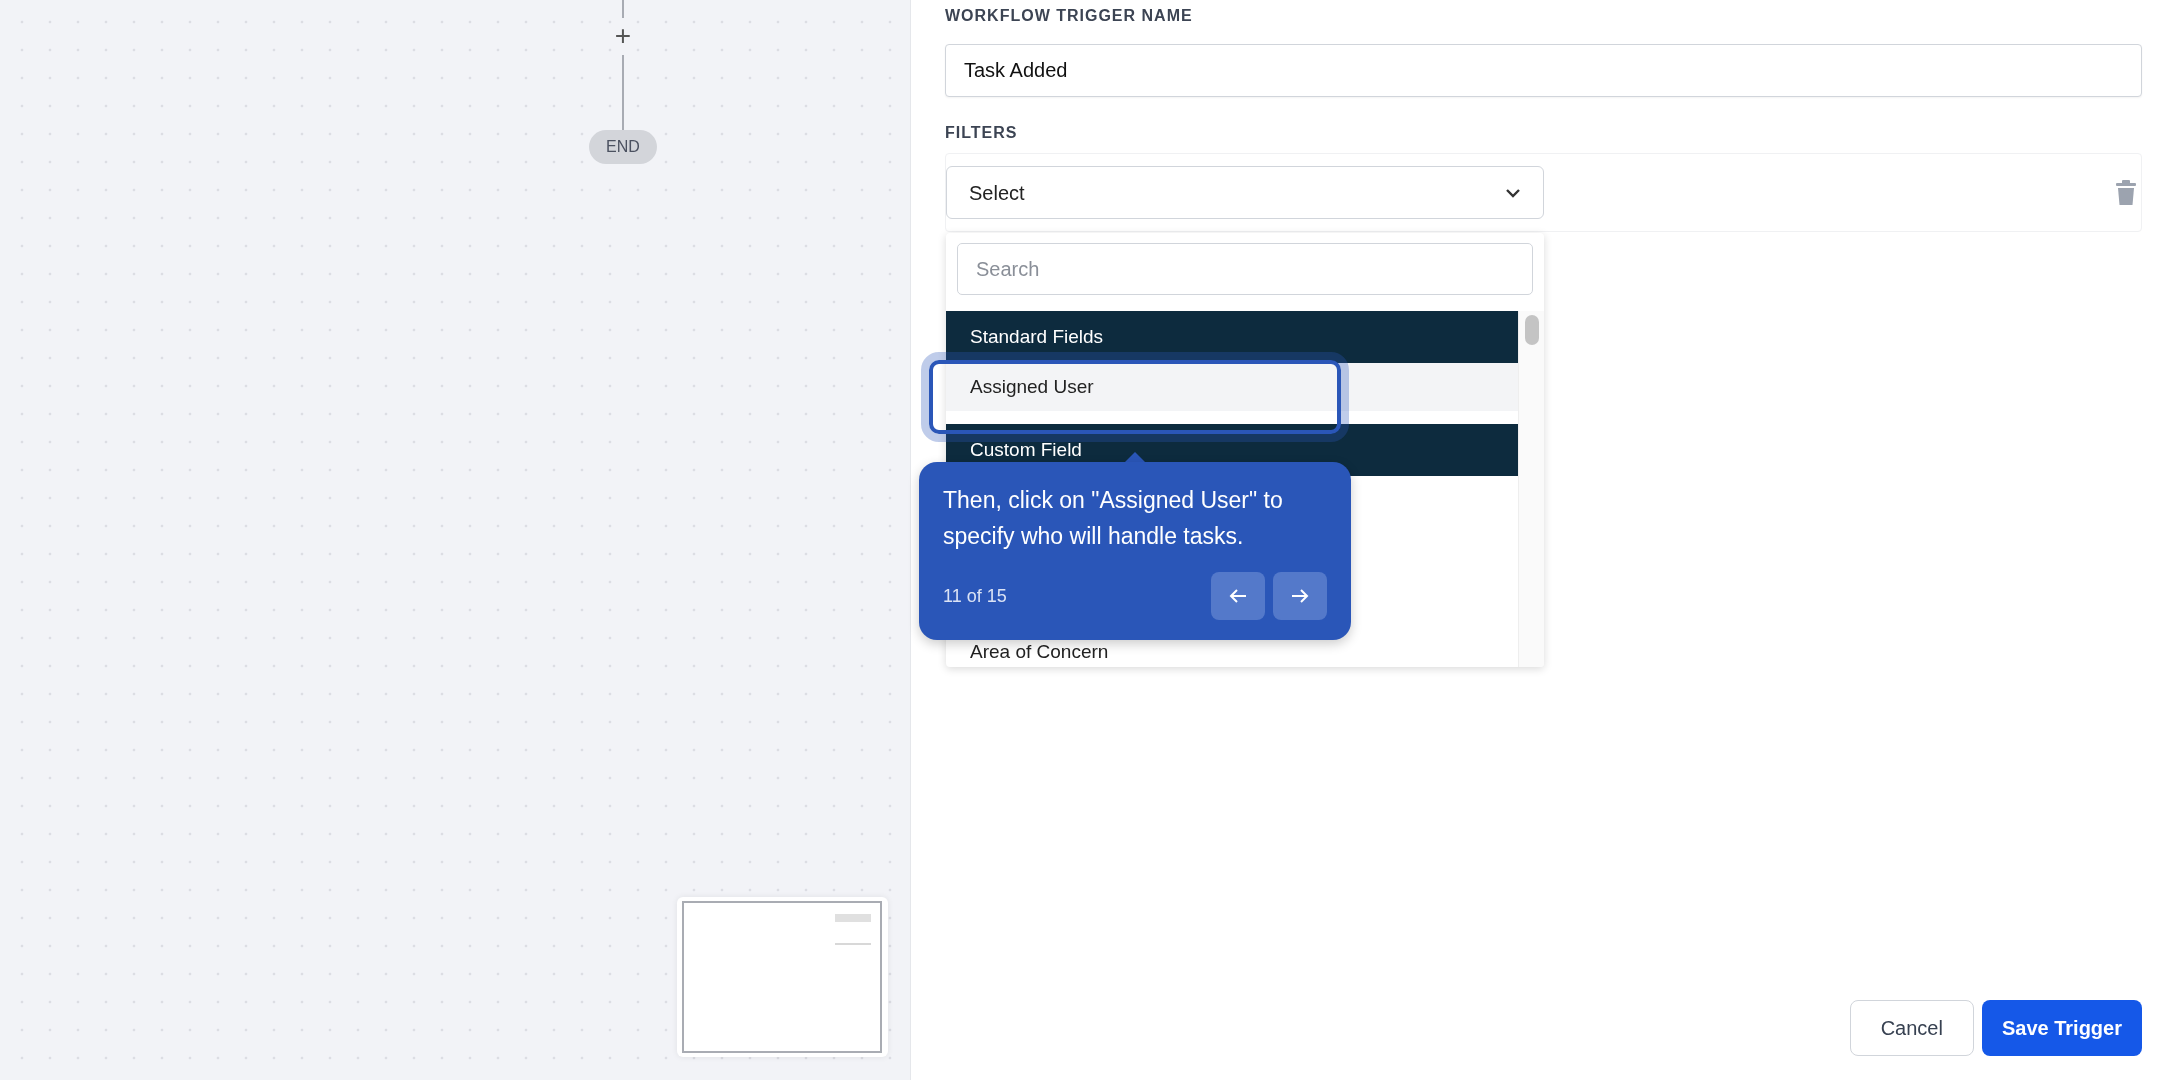 The image size is (2176, 1080). What do you see at coordinates (1543, 70) in the screenshot?
I see `trigger-name-field: Task Added` at bounding box center [1543, 70].